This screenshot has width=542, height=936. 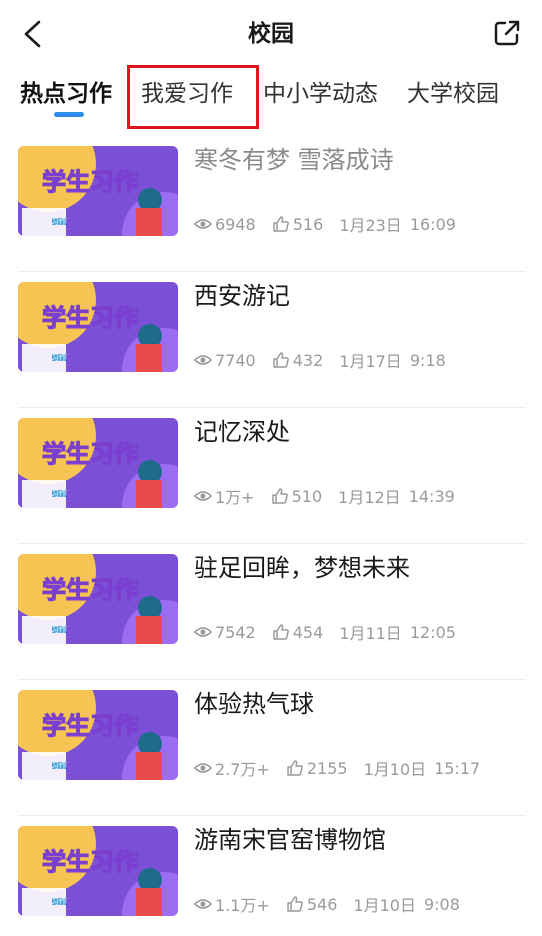 I want to click on list-item: 学生习作 习作 游南宋官窑博物馆 1.1万+ 546 1月10日 9:08, so click(x=272, y=876).